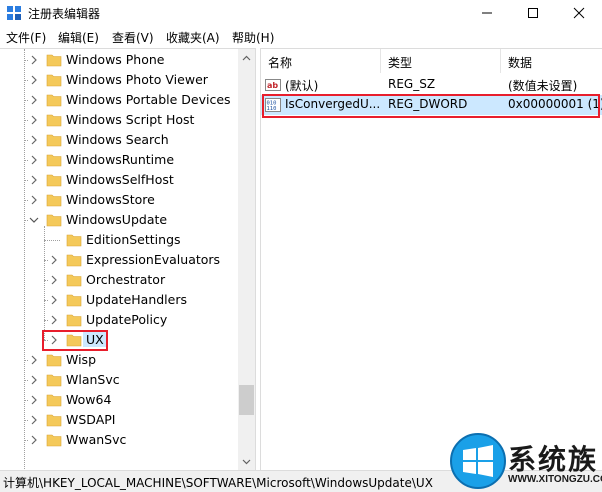 This screenshot has width=602, height=492. I want to click on tree-item-label: WSDAPI, so click(91, 419).